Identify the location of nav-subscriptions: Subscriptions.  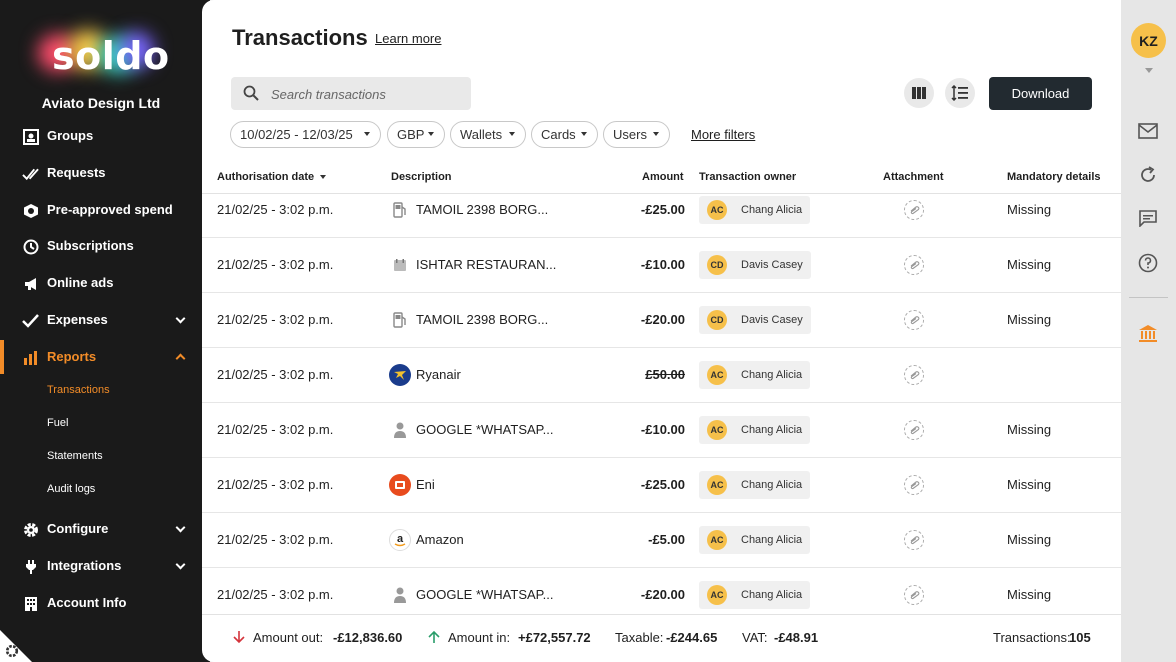
(101, 246).